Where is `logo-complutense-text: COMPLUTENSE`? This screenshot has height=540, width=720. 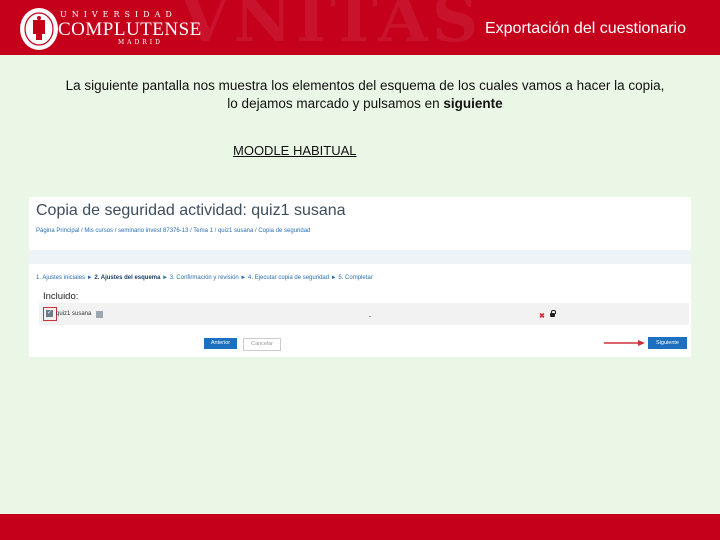
logo-complutense-text: COMPLUTENSE is located at coordinates (130, 29).